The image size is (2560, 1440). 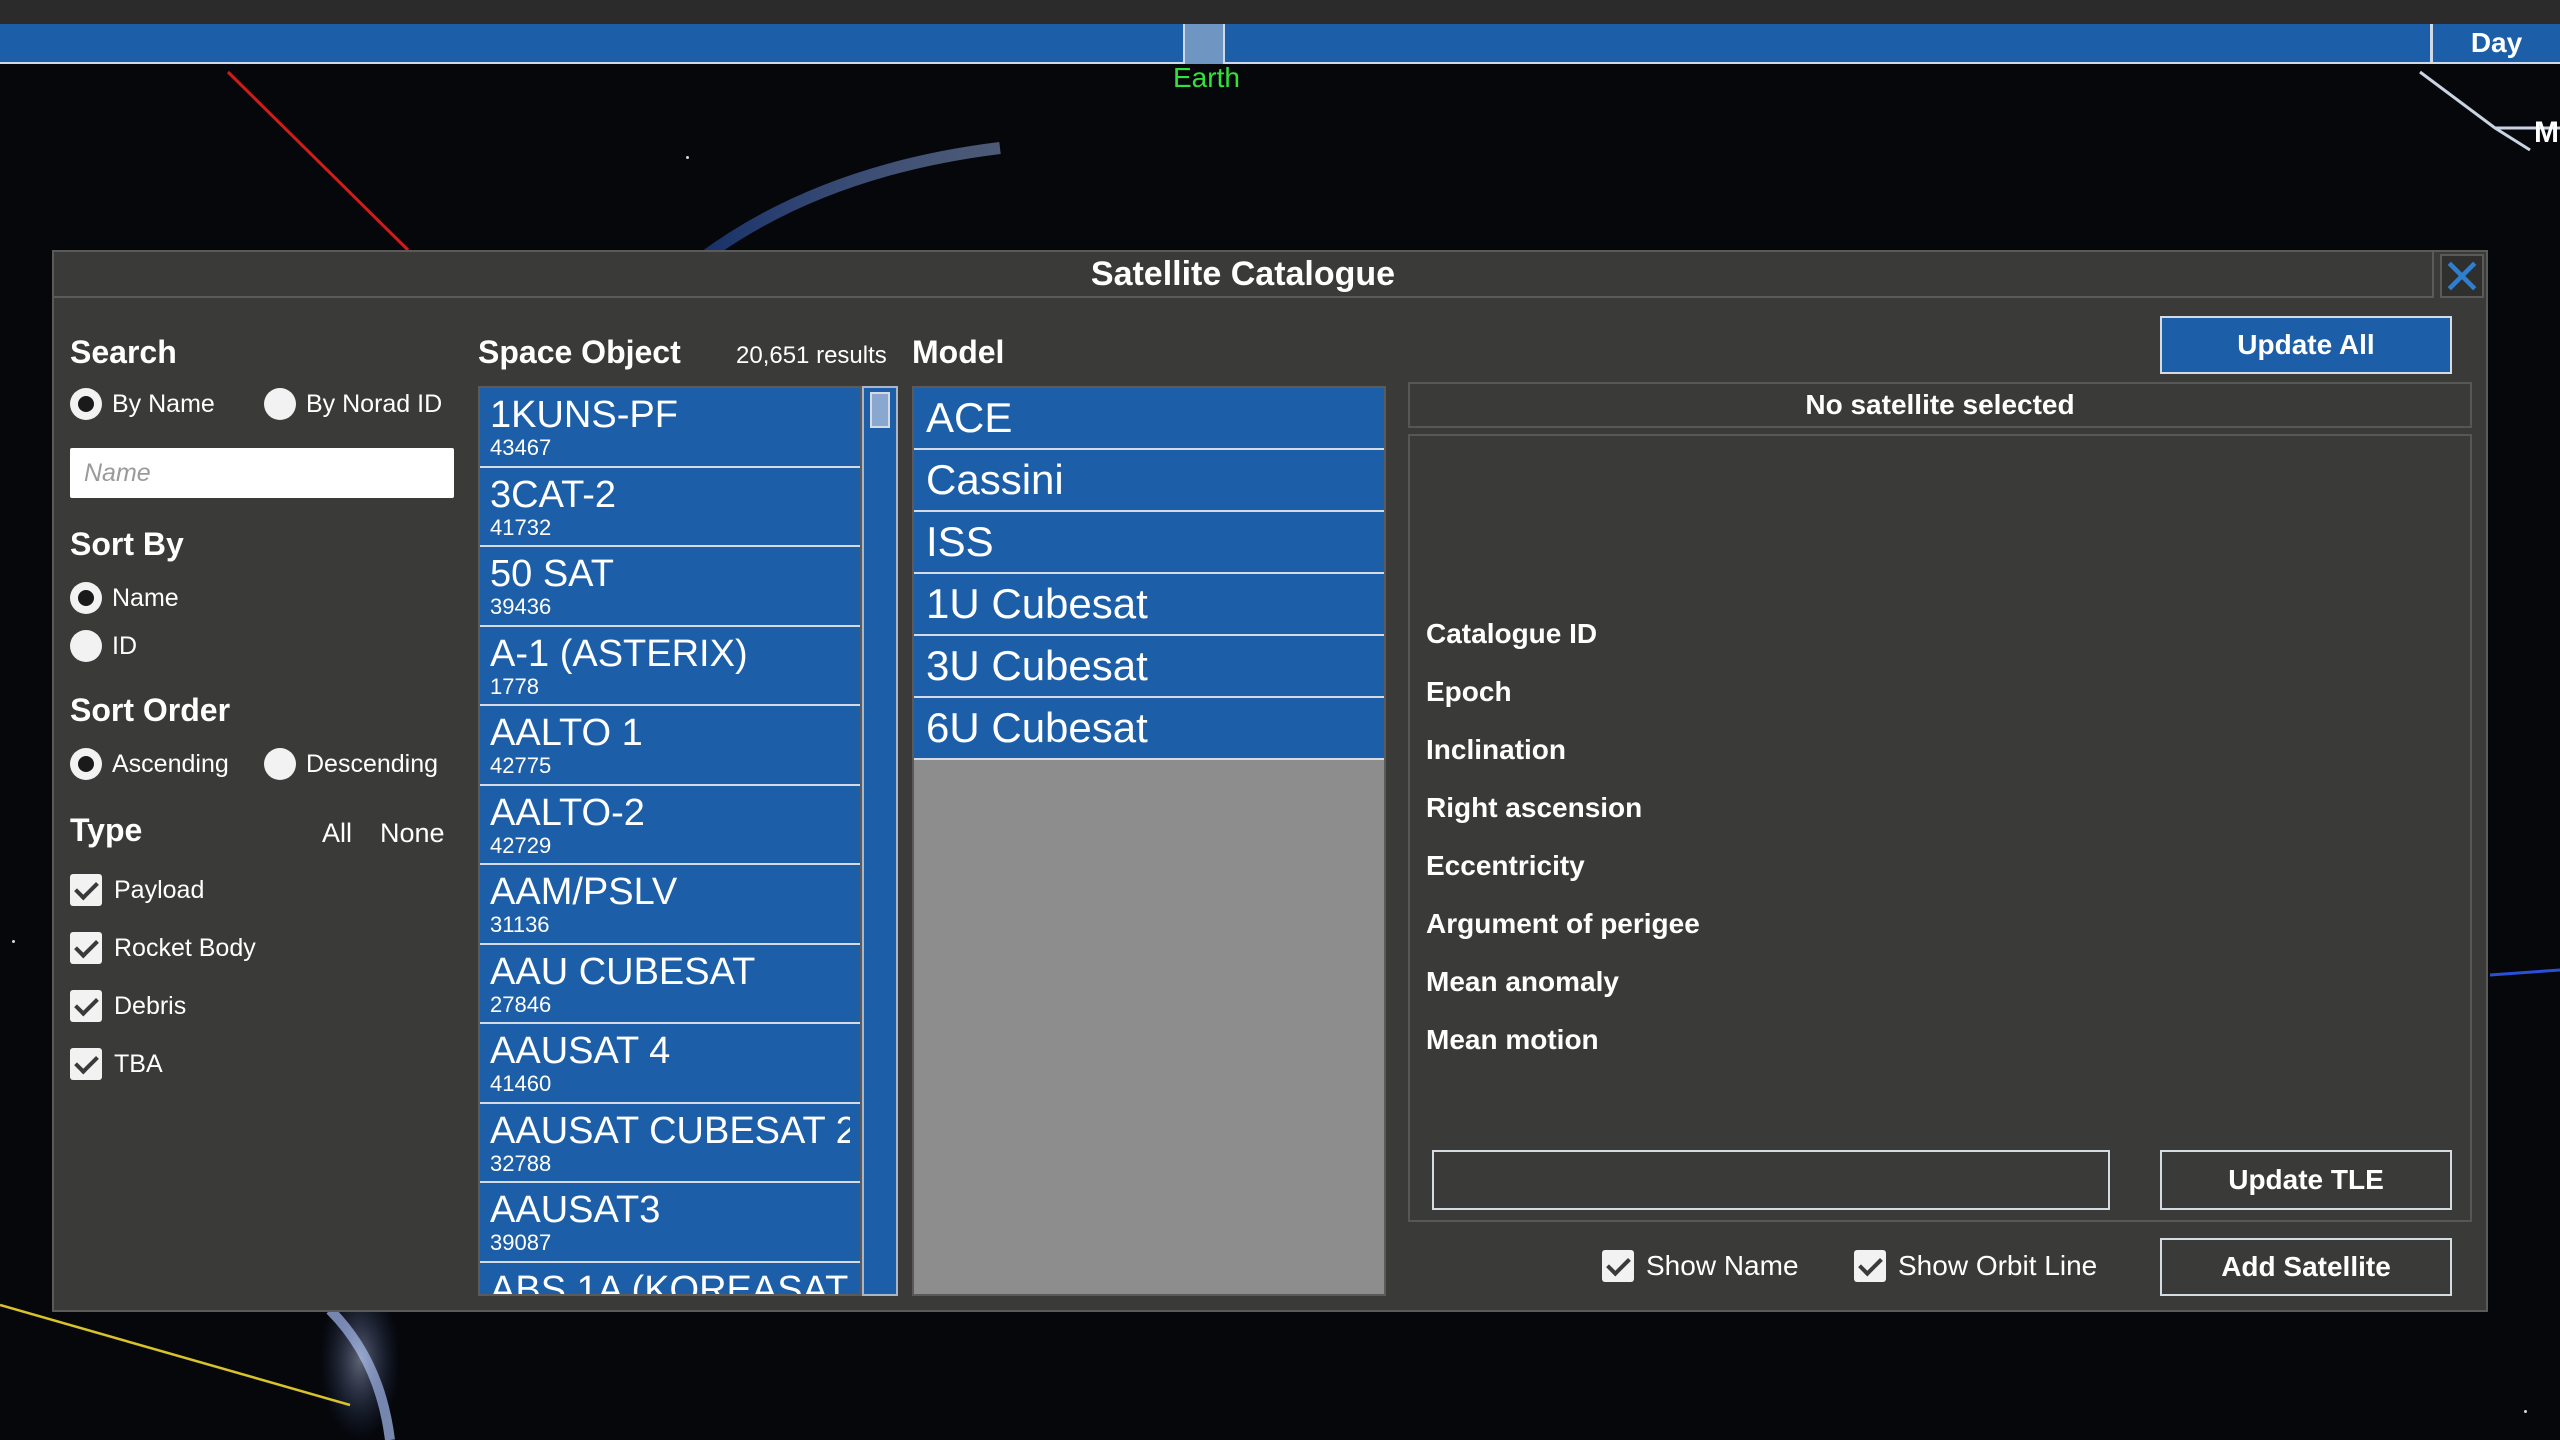 I want to click on checkbox-label: Payload, so click(x=159, y=889).